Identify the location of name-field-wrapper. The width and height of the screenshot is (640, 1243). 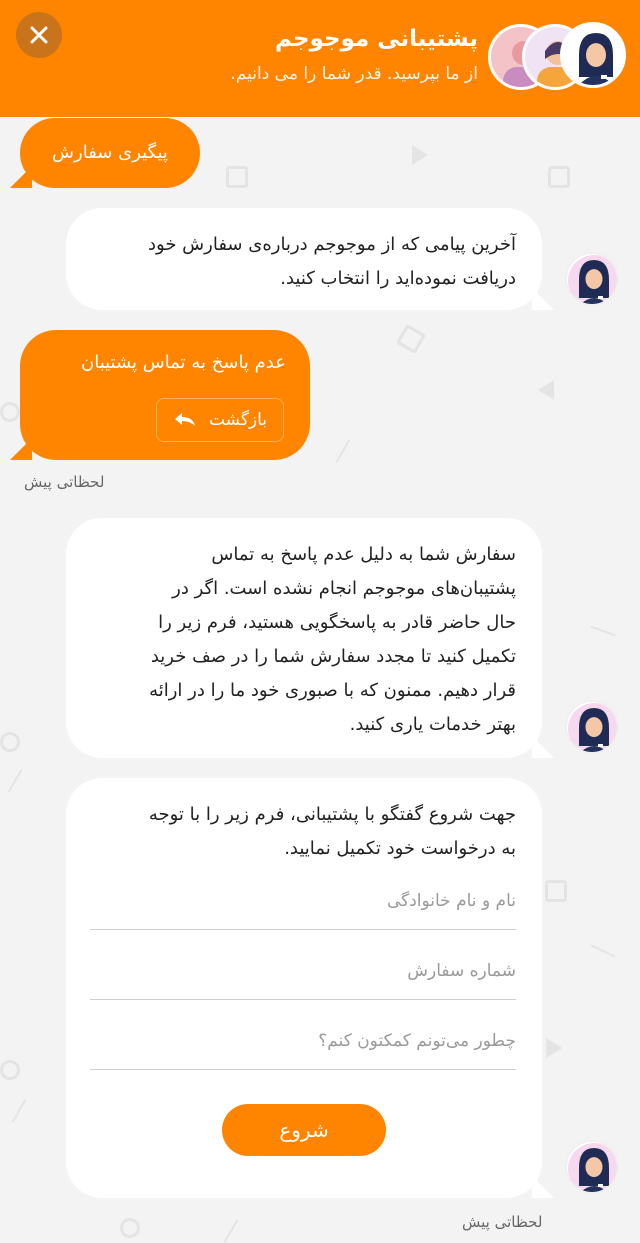
(303, 901).